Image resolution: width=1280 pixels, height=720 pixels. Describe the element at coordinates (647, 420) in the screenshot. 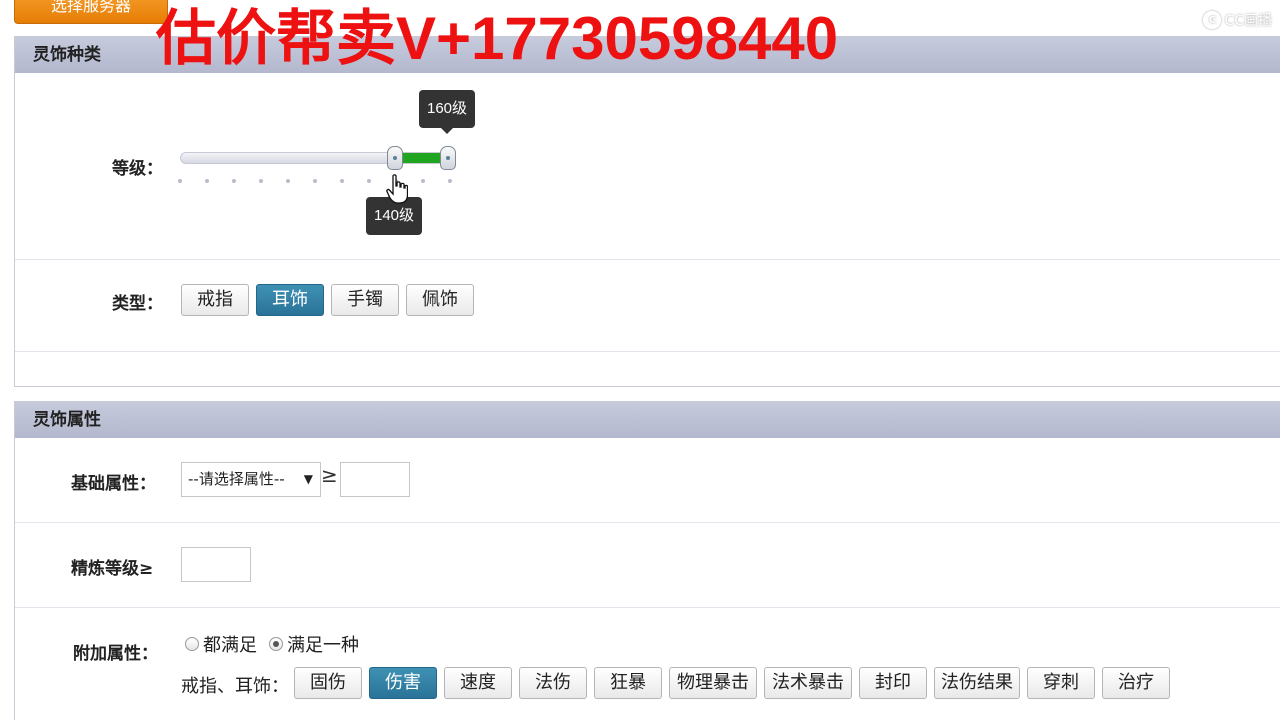

I see `panel-header-attr: 灵饰属性` at that location.